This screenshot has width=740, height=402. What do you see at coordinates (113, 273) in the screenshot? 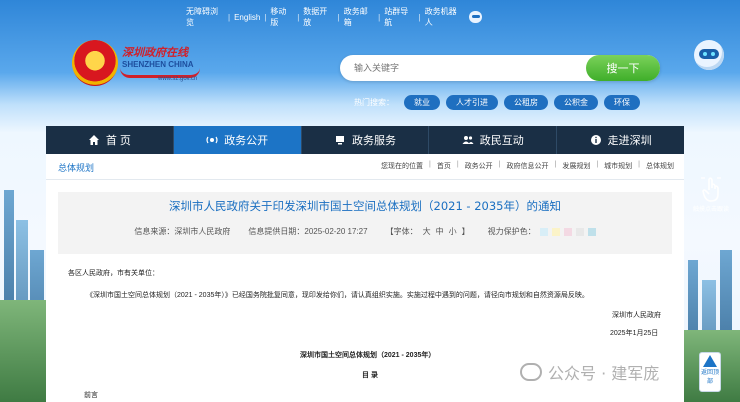
I see `salutation: 各区人民政府，市有关单位：` at bounding box center [113, 273].